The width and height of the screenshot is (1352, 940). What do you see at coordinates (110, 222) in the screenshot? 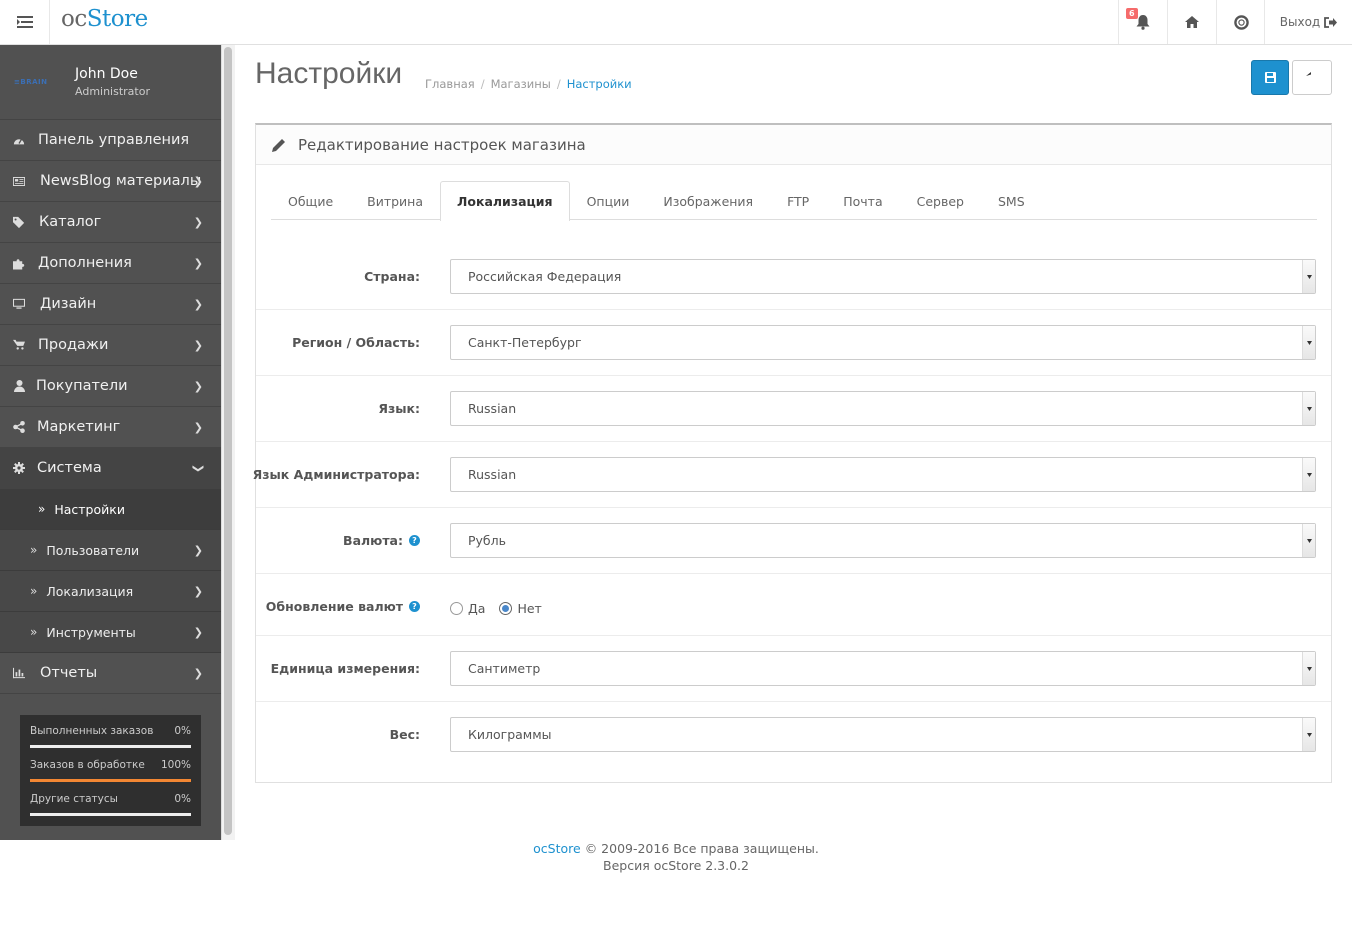
I see `sidebar-item-catalog: Каталог ❯` at bounding box center [110, 222].